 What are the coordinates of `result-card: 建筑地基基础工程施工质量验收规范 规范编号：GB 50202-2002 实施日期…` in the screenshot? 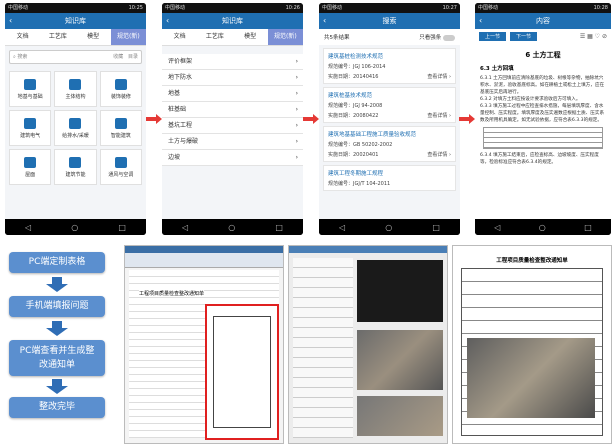 It's located at (389, 144).